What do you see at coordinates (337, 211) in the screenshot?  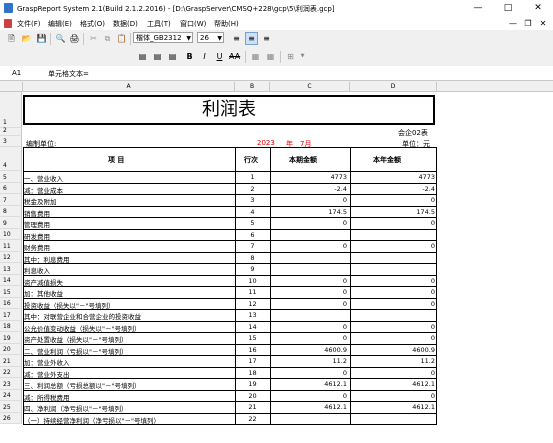 I see `row-current-amount: 174.5` at bounding box center [337, 211].